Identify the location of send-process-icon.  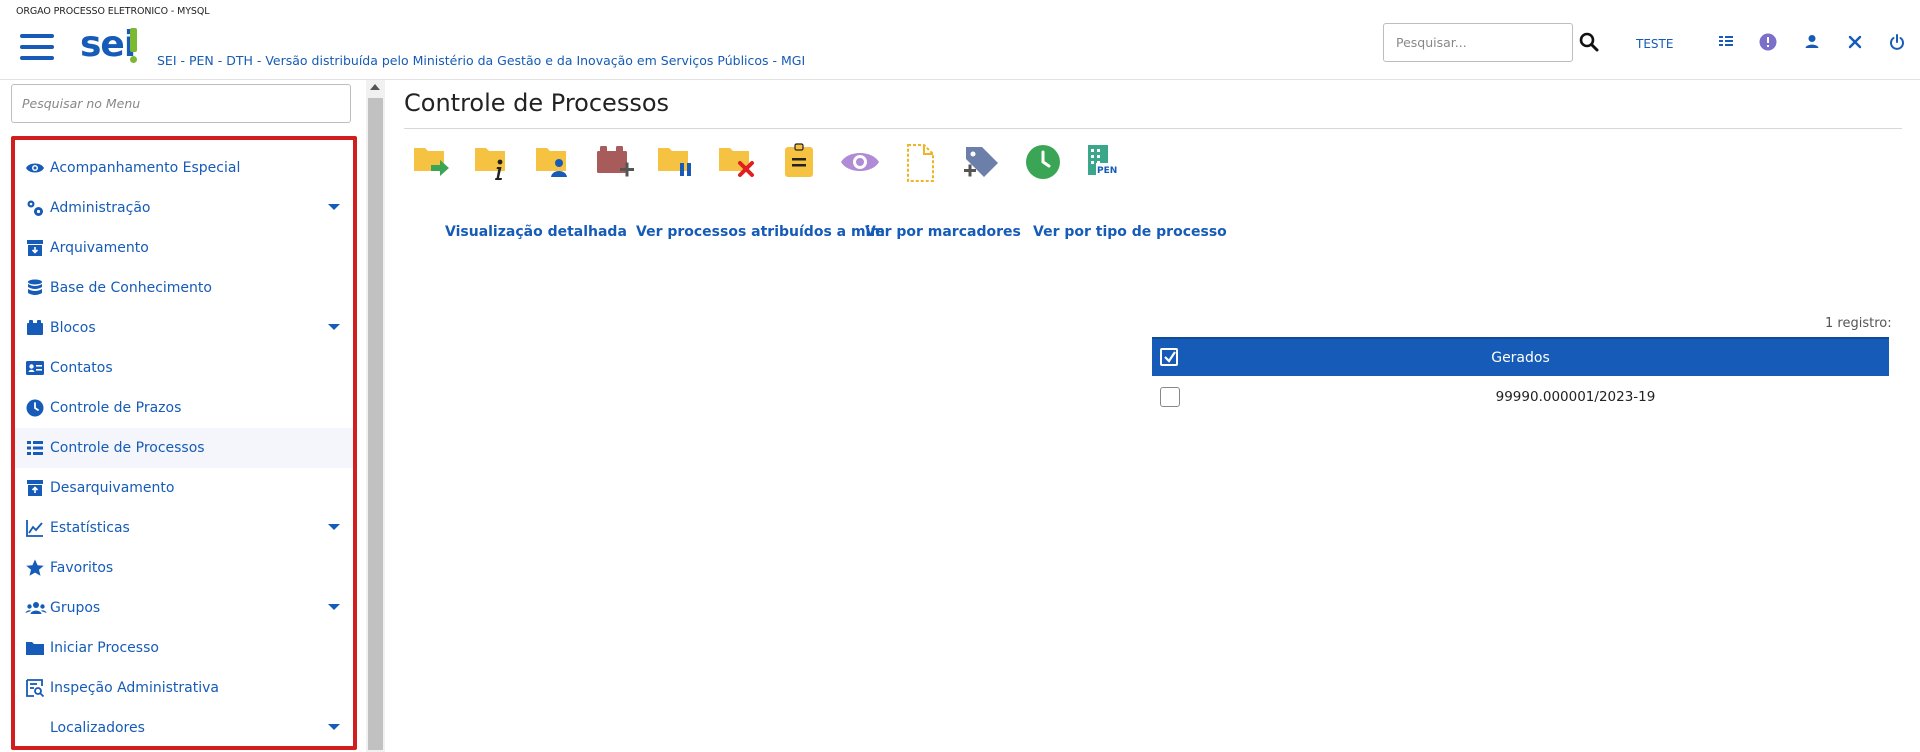
(433, 163).